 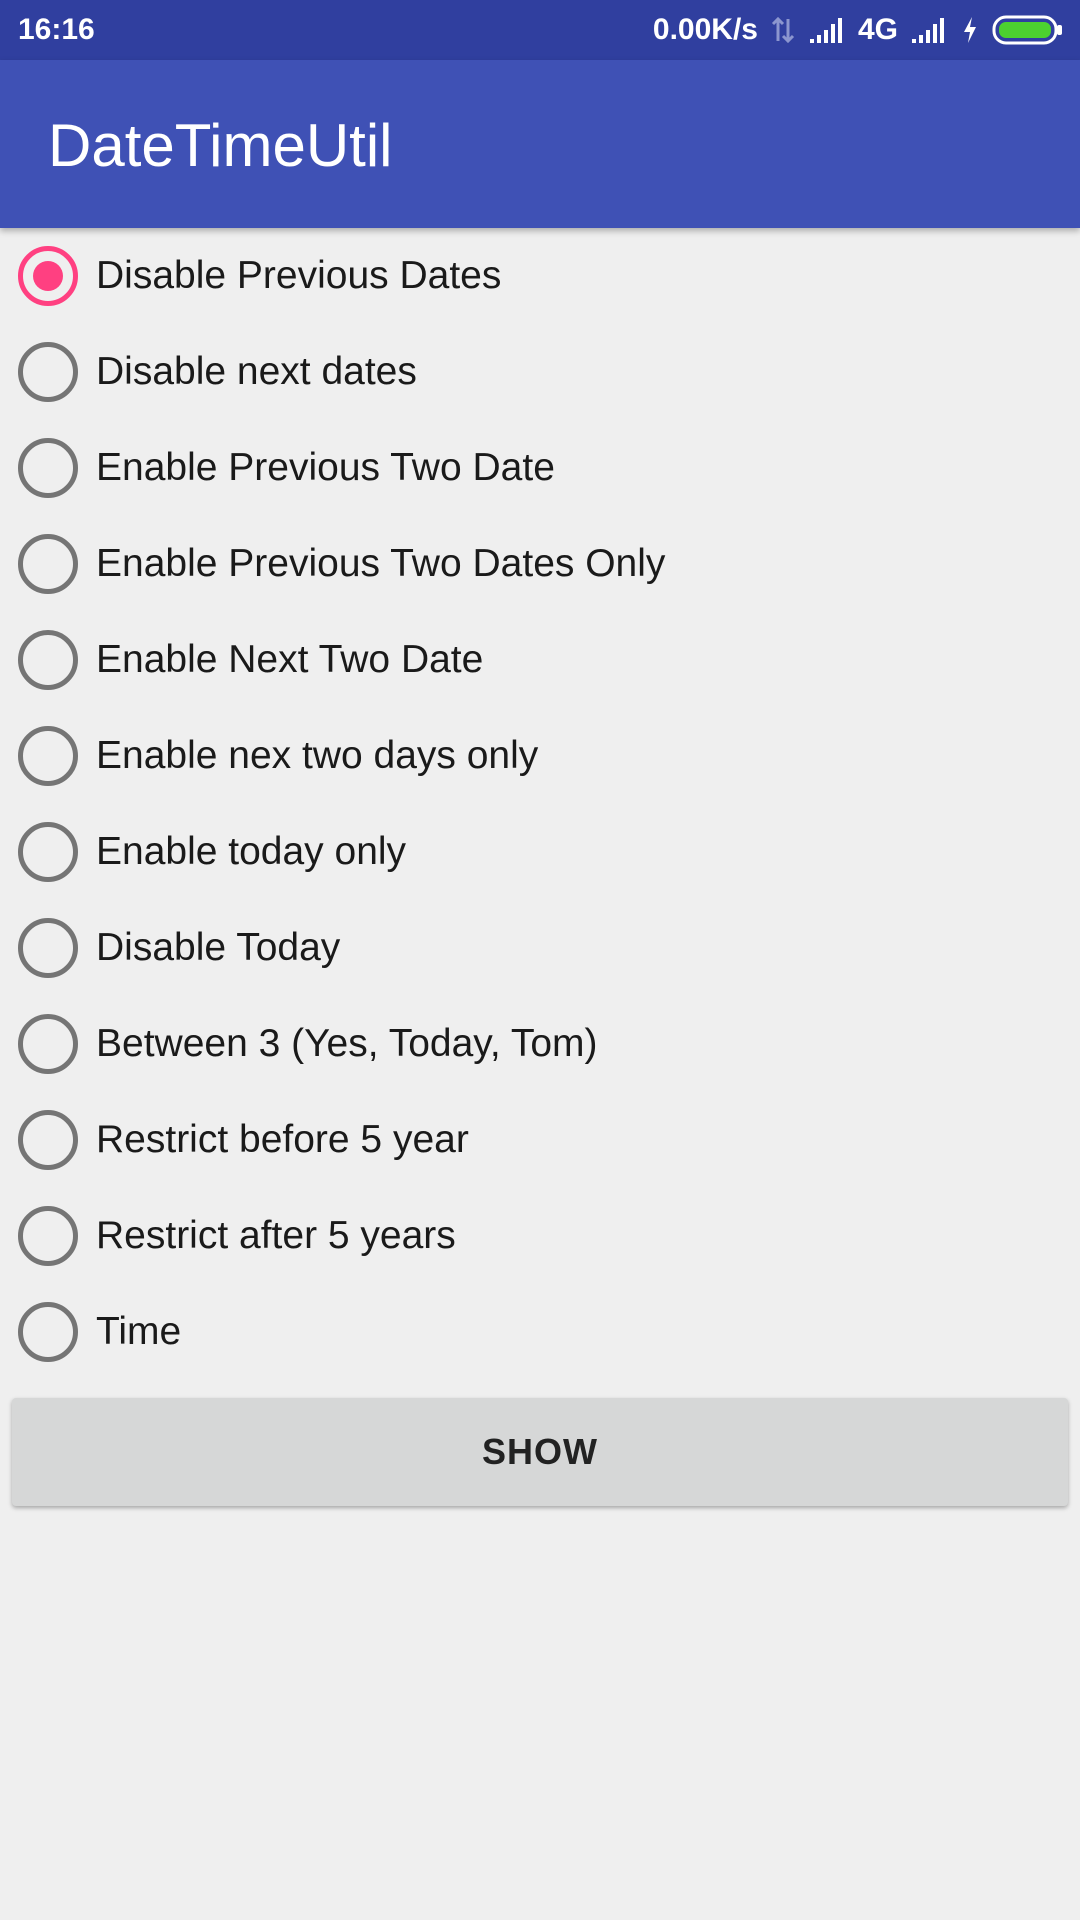 I want to click on radio-option: Enable Previous Two Date, so click(x=540, y=468).